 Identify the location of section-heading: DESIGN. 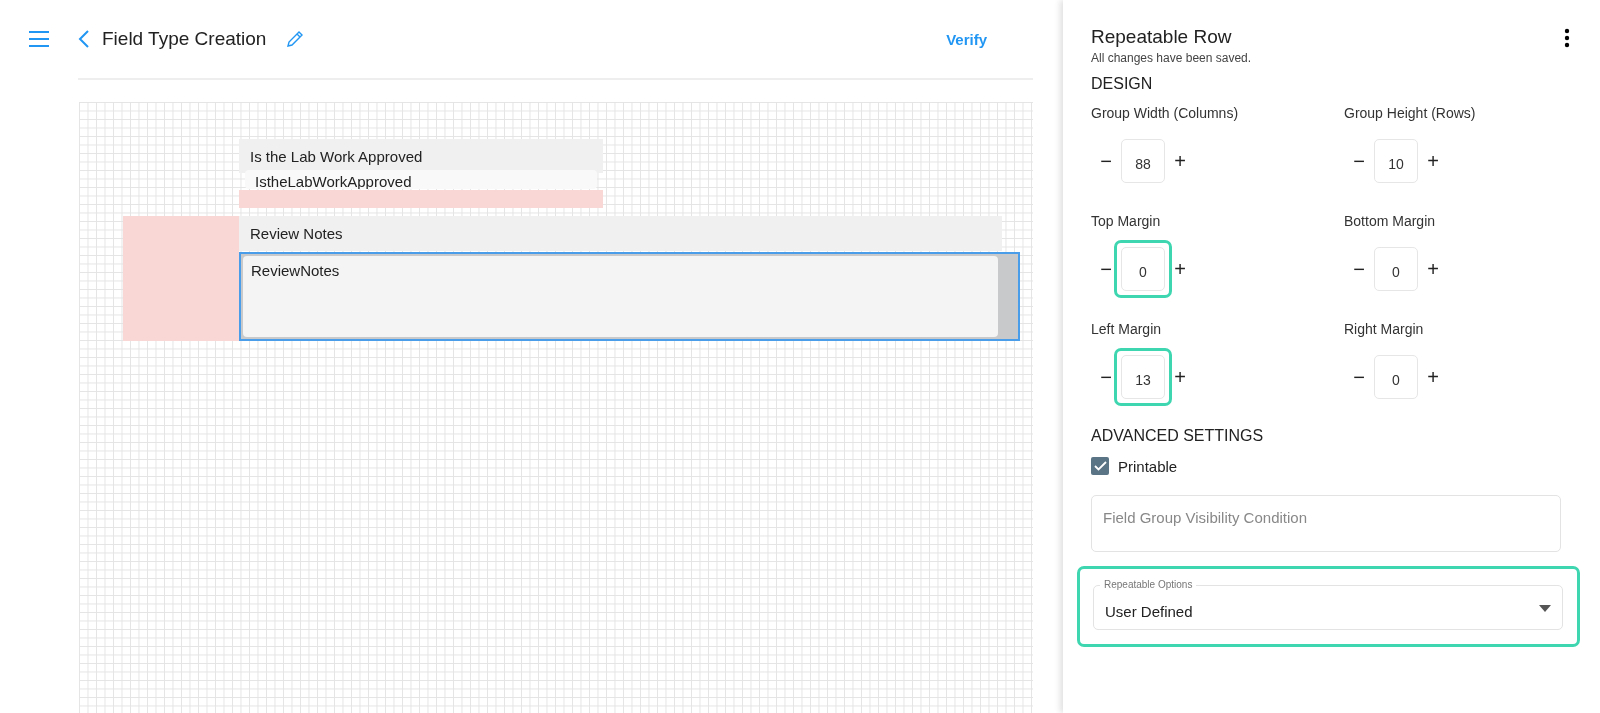
(1122, 84).